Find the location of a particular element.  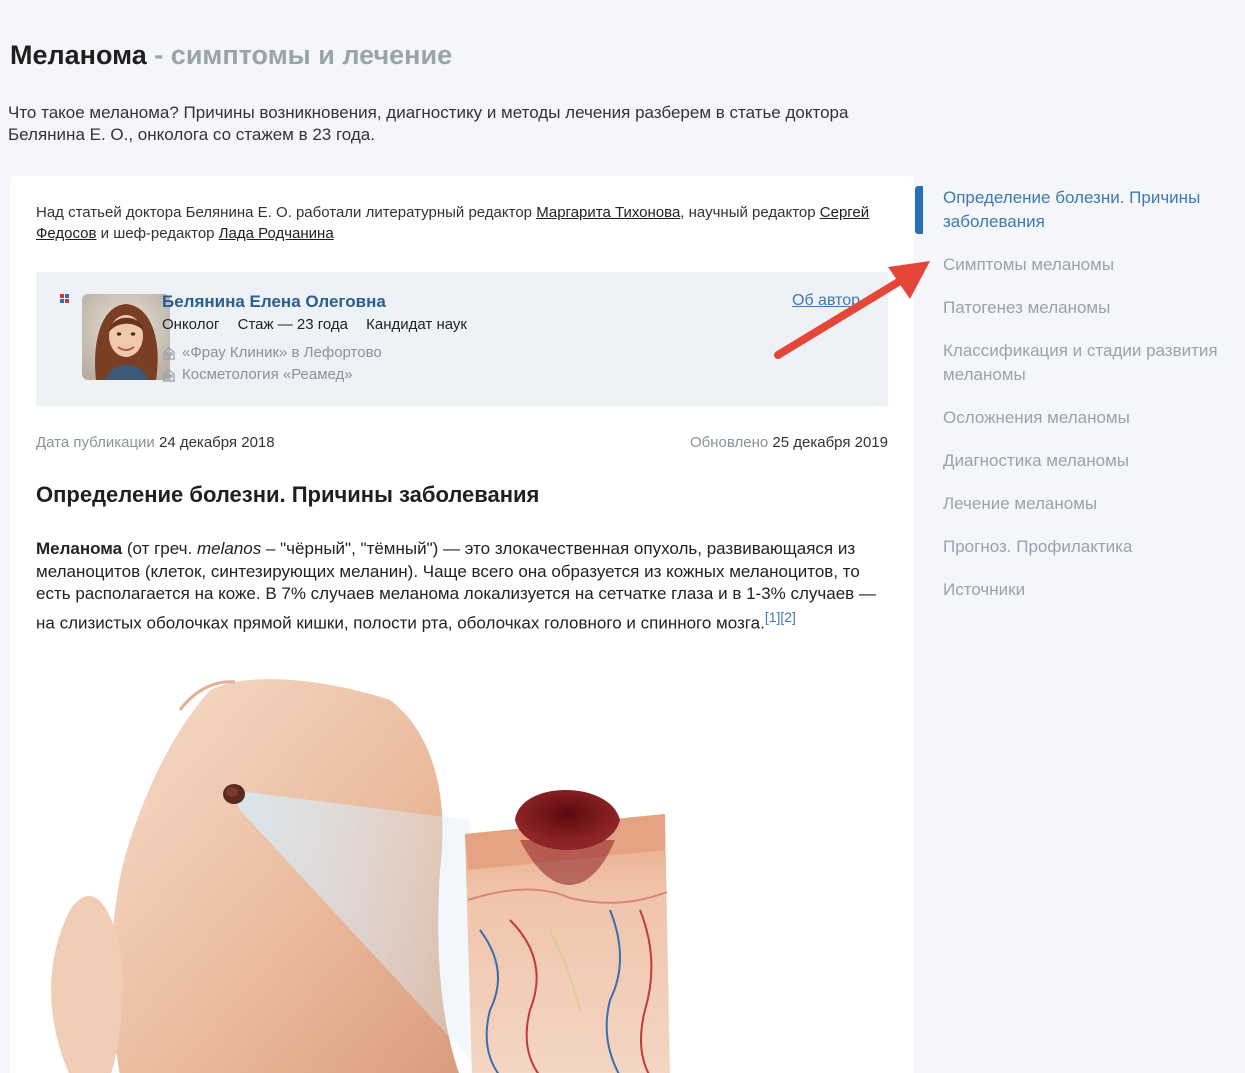

toc-item-definition: Определение болезни. Причины заболевания is located at coordinates (1093, 210).